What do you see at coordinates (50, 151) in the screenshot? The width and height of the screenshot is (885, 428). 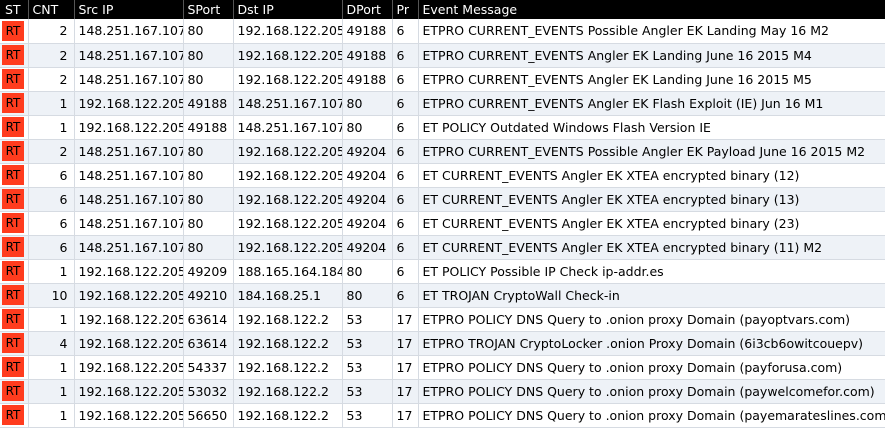 I see `count-cell: 2` at bounding box center [50, 151].